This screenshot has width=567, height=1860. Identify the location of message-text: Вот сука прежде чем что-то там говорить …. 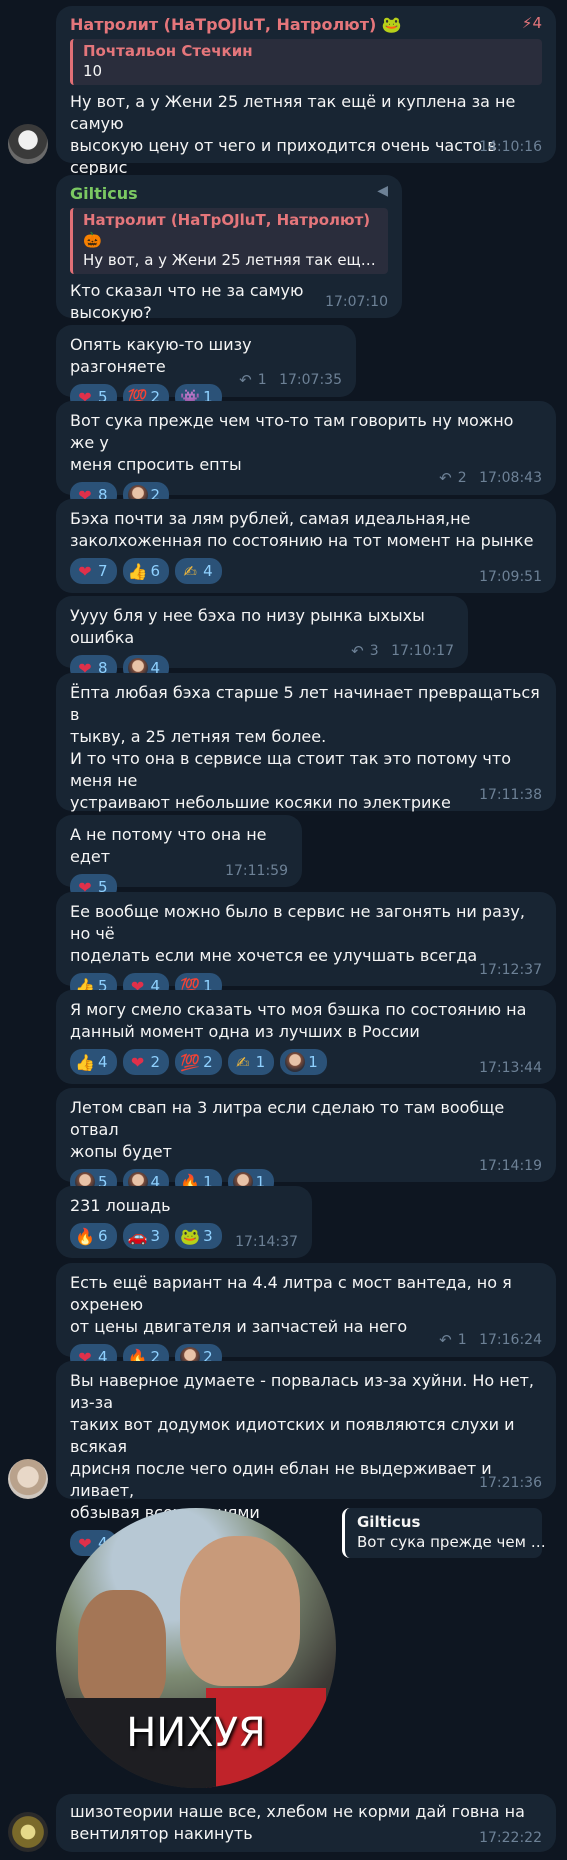
(292, 442).